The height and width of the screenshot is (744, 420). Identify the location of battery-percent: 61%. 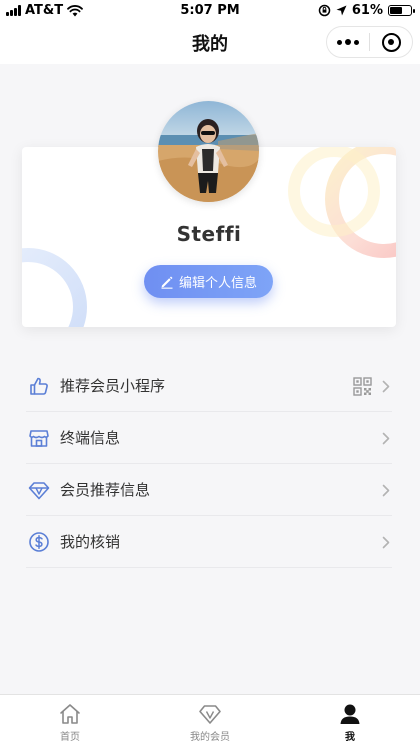
(367, 10).